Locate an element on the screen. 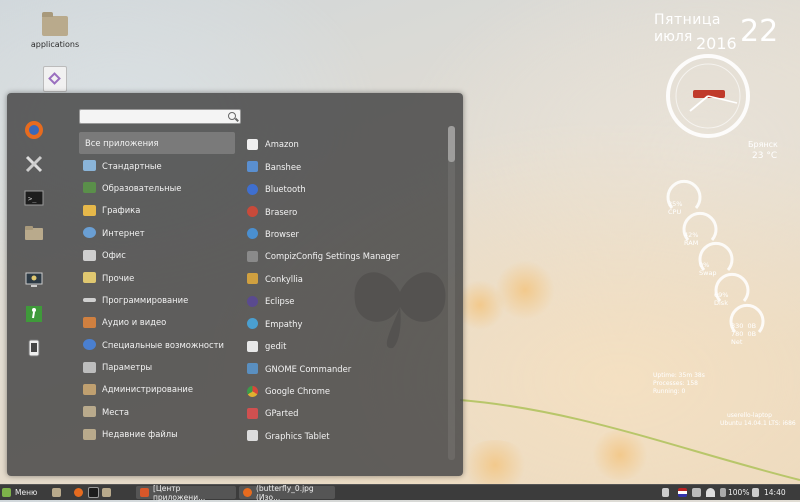 The width and height of the screenshot is (800, 502). category-label: Аудио и видео is located at coordinates (134, 322).